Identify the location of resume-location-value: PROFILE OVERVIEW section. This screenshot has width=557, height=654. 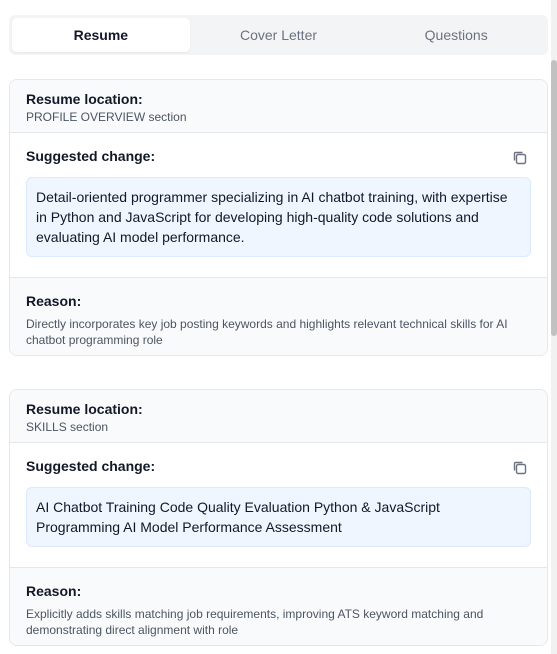
(106, 117).